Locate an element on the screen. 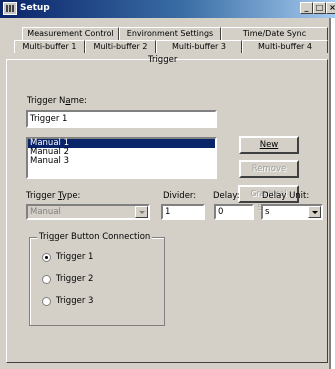  trigger-button-connection-label: Trigger Button Connection is located at coordinates (95, 237).